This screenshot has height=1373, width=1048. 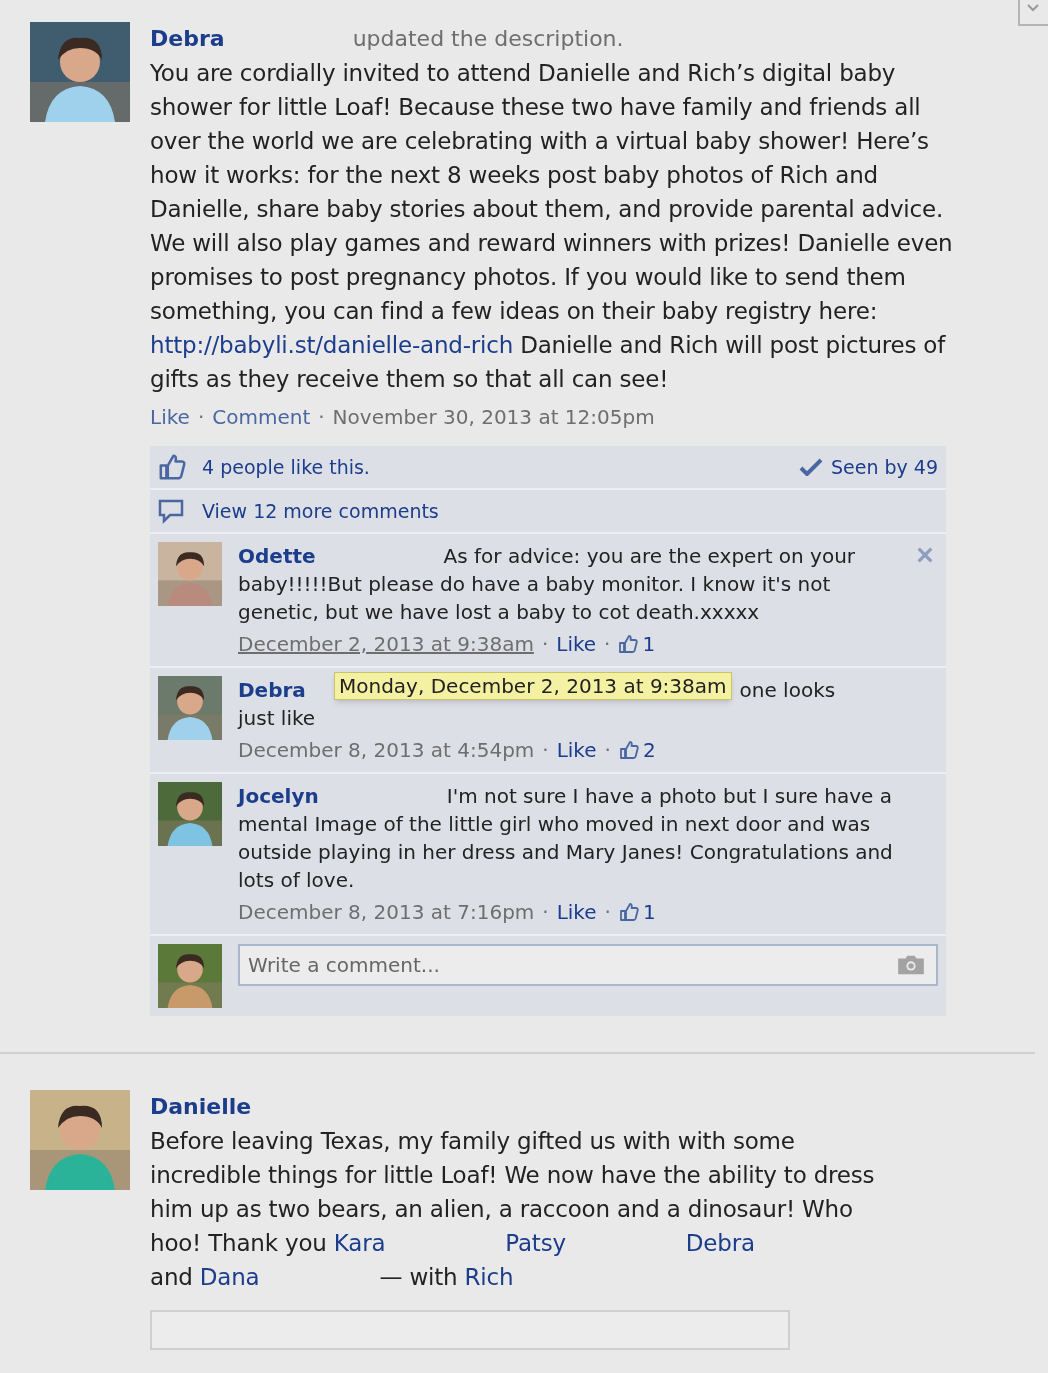 I want to click on like-count: 2, so click(x=649, y=750).